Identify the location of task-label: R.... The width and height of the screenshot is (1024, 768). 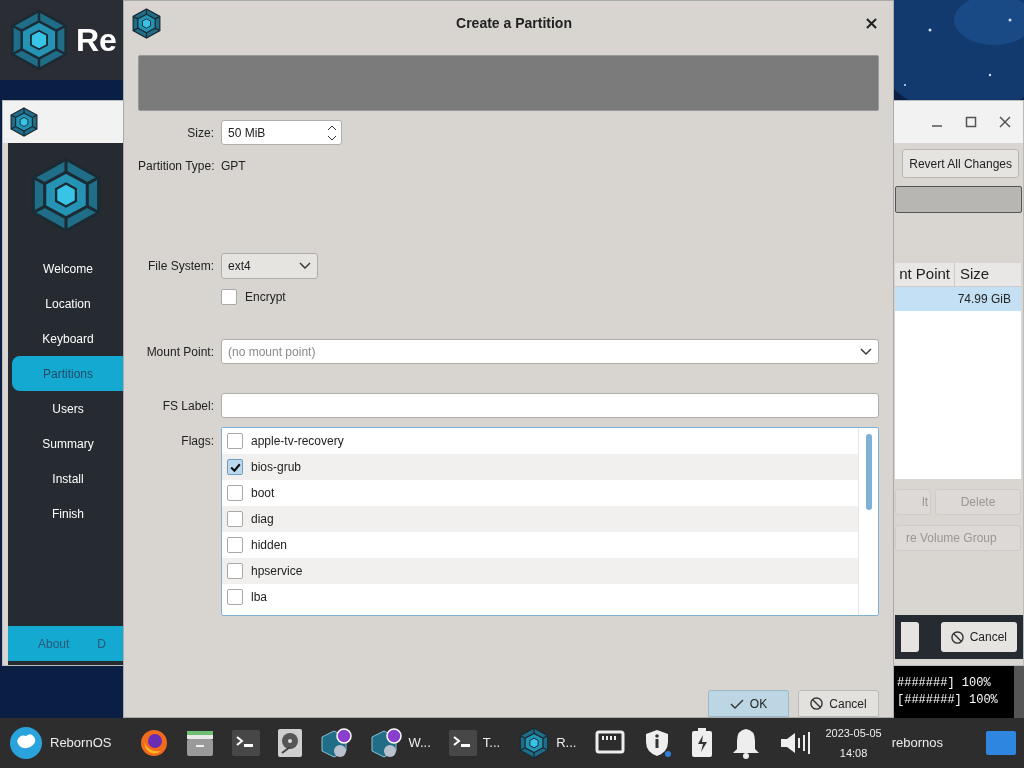
(566, 743).